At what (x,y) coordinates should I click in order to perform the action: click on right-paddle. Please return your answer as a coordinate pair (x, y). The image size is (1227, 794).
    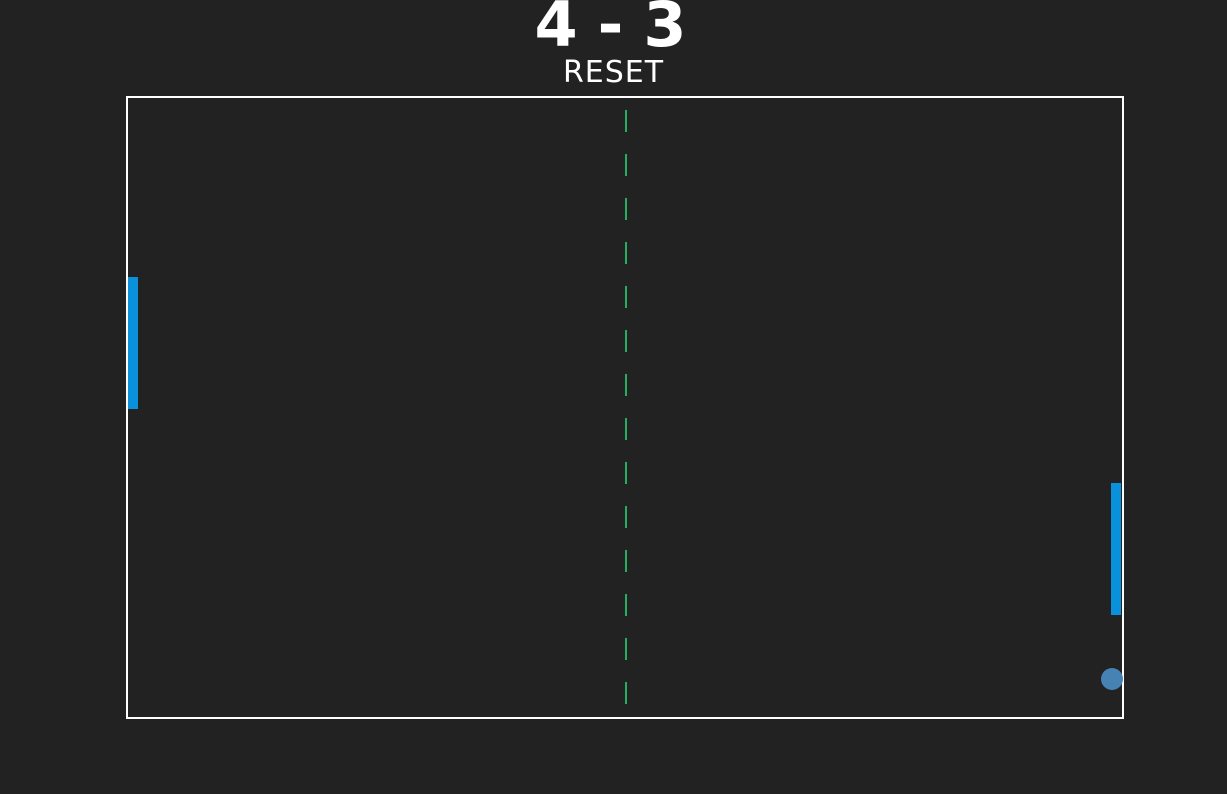
    Looking at the image, I should click on (1116, 549).